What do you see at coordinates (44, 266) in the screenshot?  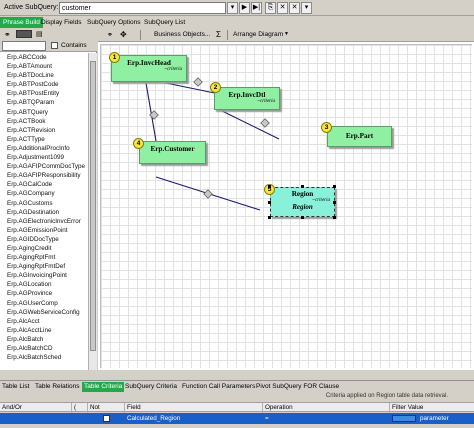 I see `list-item: Erp.AgingRptFmtDef` at bounding box center [44, 266].